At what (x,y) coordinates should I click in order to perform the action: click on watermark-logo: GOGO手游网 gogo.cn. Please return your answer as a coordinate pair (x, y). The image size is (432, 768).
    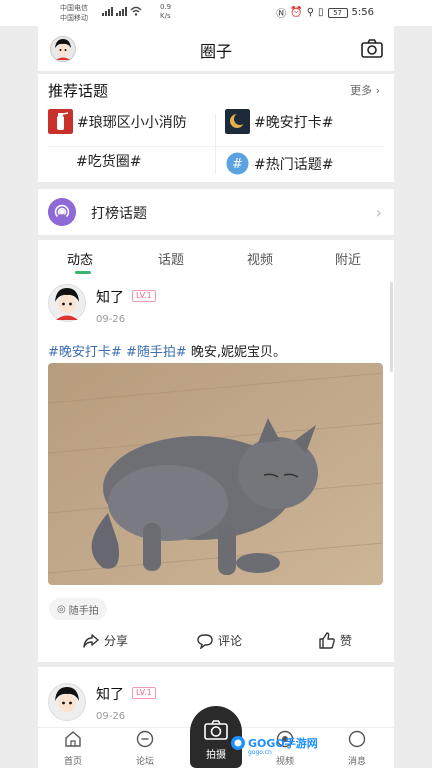
    Looking at the image, I should click on (274, 745).